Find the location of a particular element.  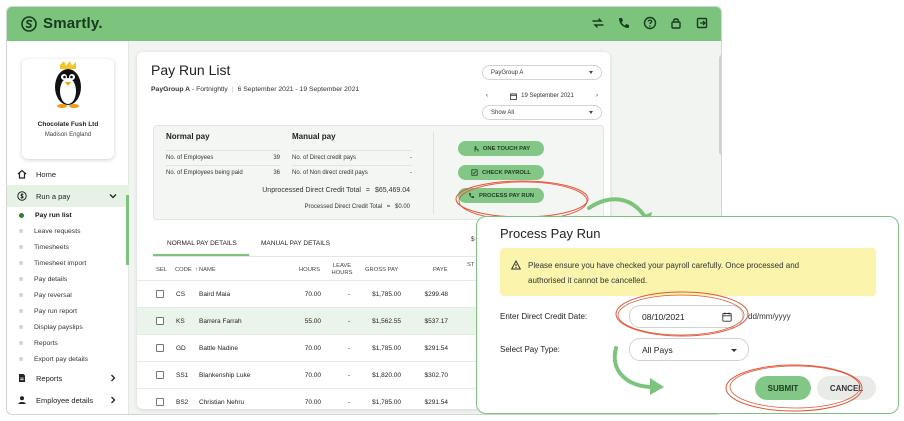

normal-pay-title: Normal pay is located at coordinates (188, 136).